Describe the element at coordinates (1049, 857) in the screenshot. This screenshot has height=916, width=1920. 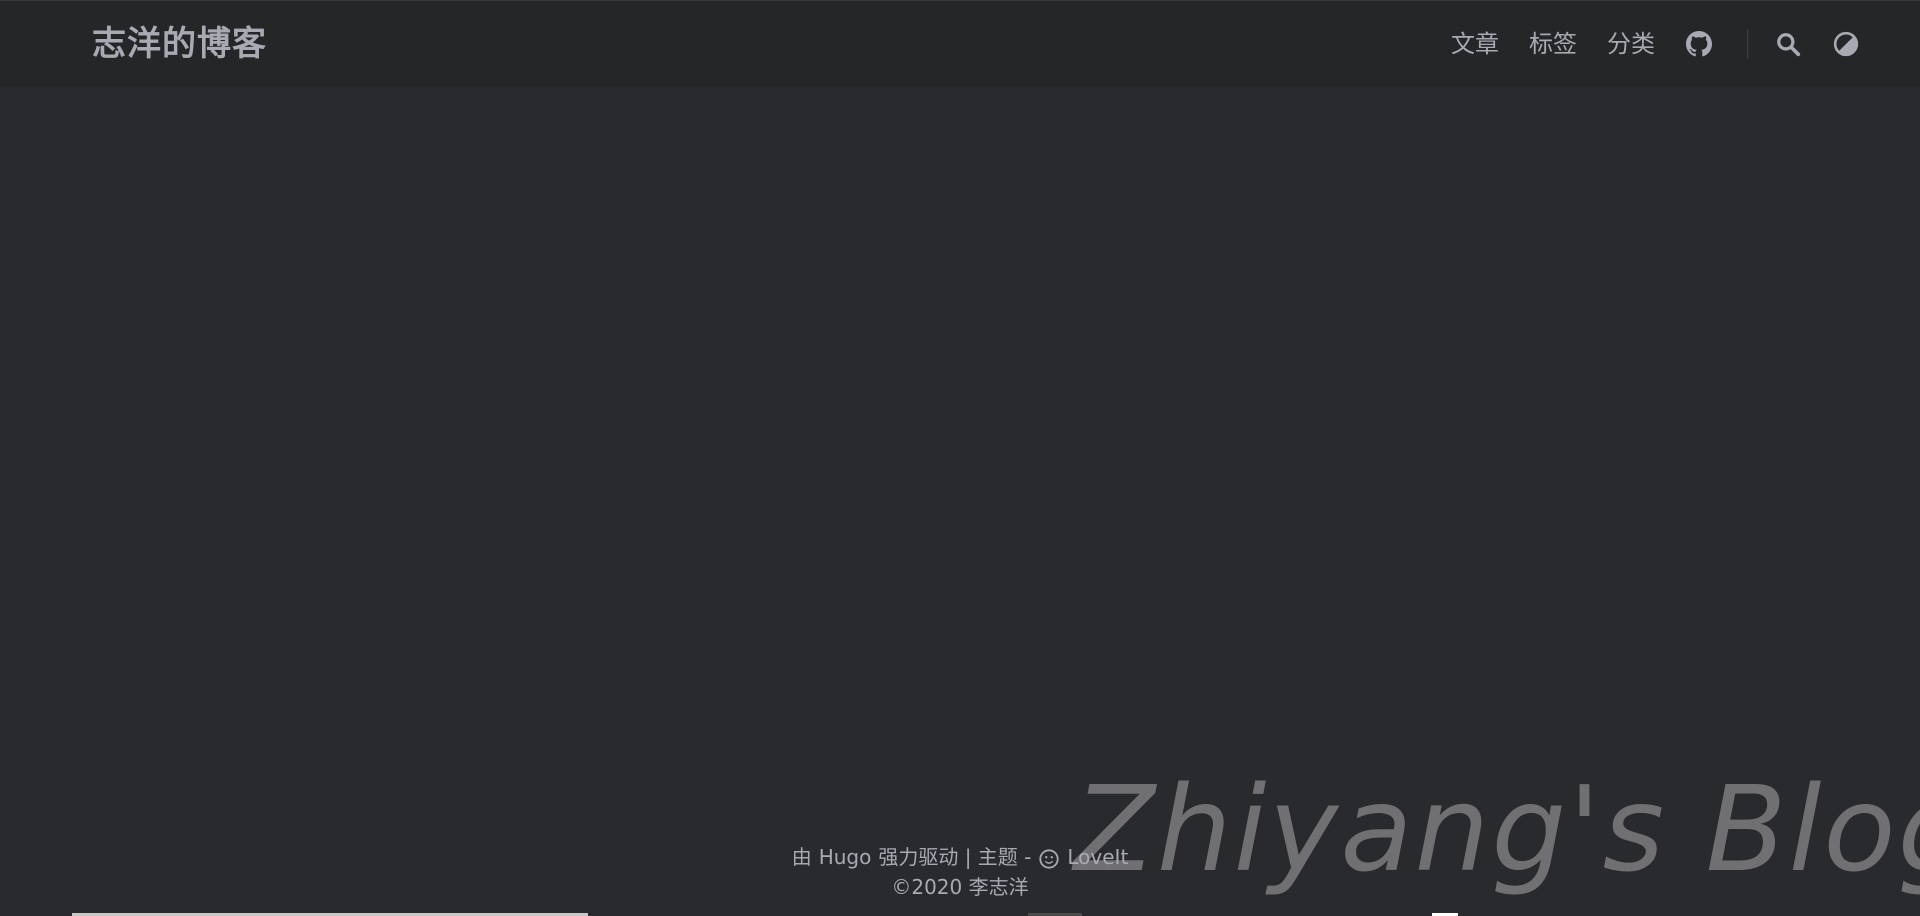
I see `theme-logo-icon` at that location.